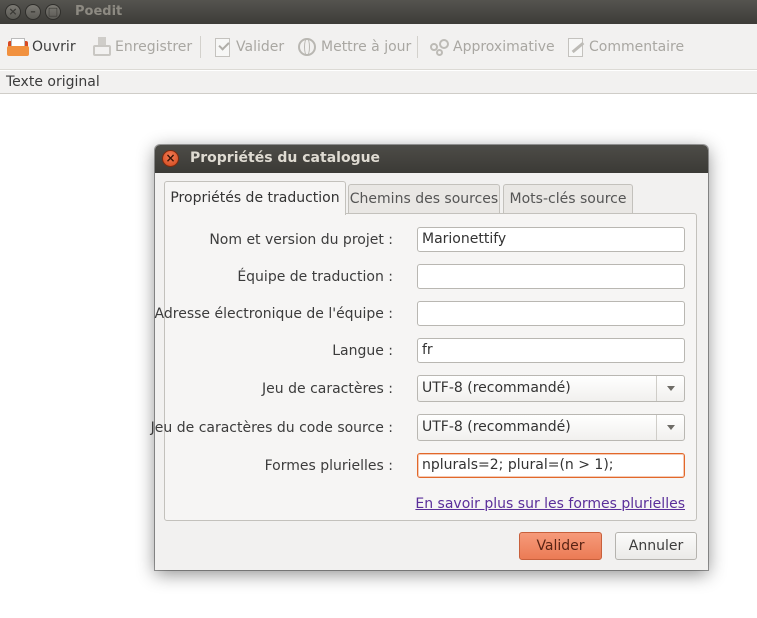 This screenshot has width=757, height=618. What do you see at coordinates (378, 12) in the screenshot?
I see `window-titlebar: × – □ Poedit` at bounding box center [378, 12].